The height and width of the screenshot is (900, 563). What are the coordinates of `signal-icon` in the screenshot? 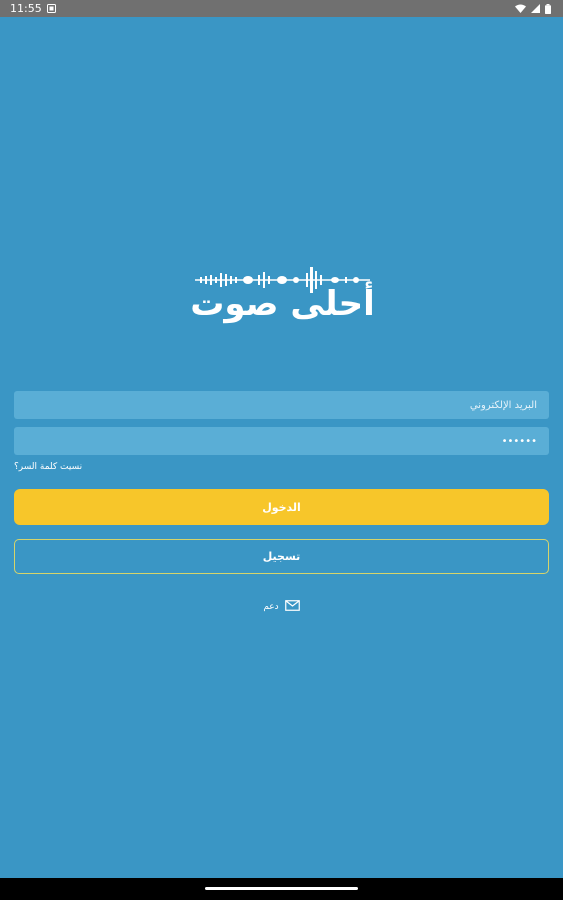 It's located at (535, 8).